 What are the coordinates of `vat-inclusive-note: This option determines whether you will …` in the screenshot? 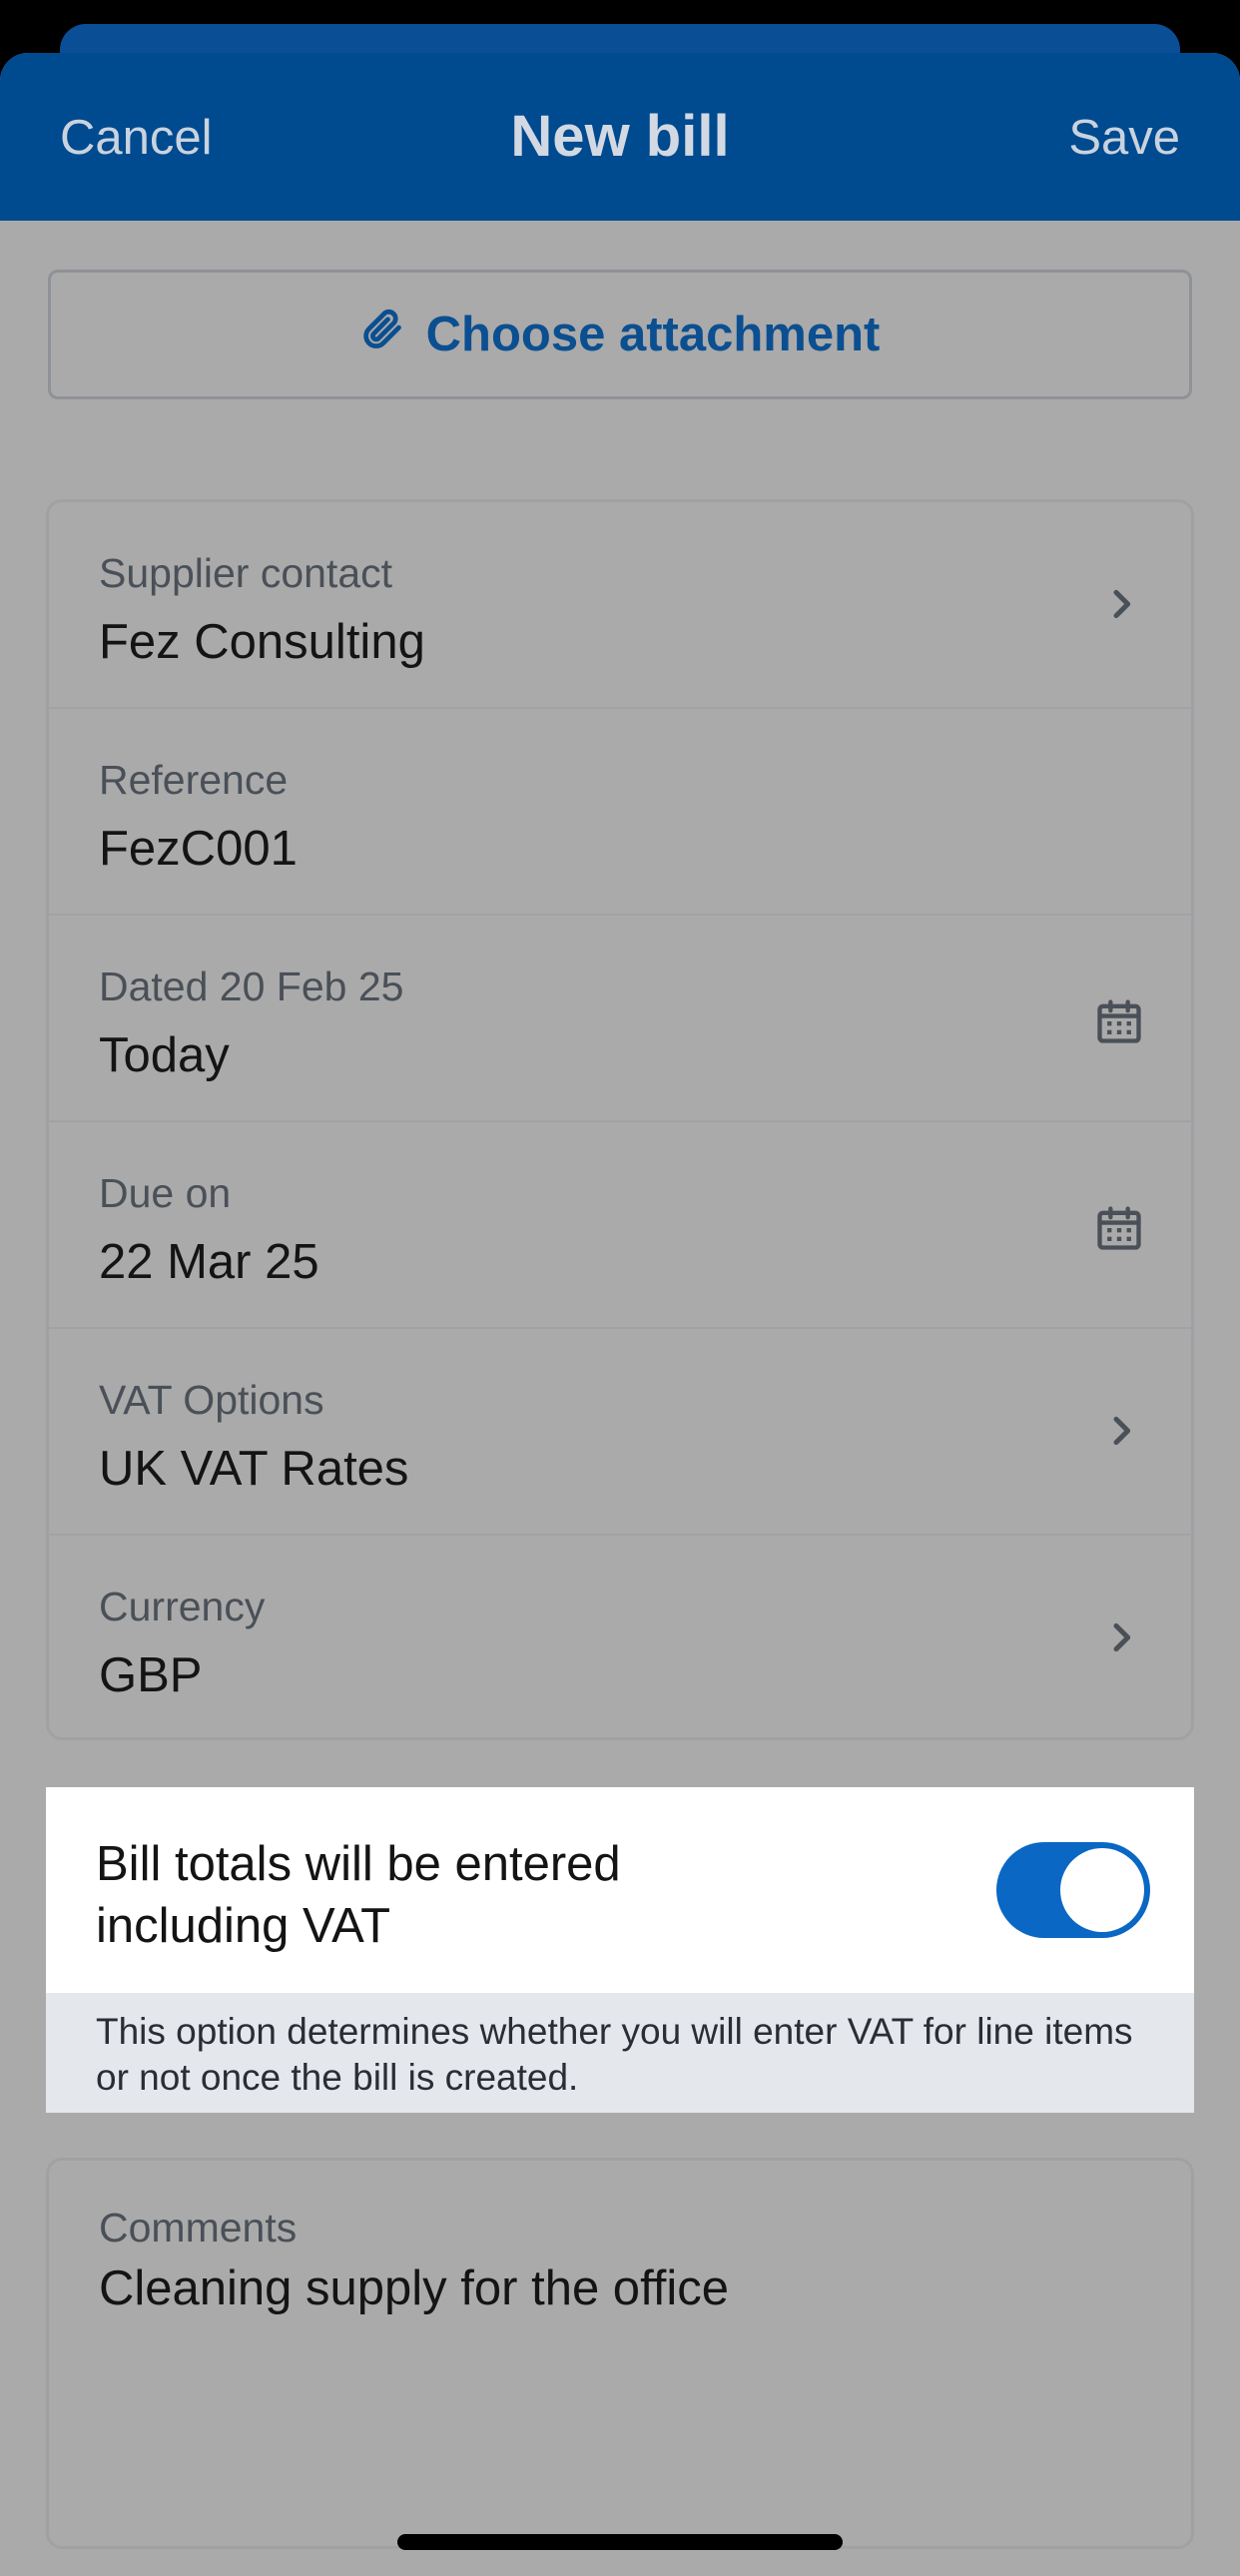 It's located at (620, 2053).